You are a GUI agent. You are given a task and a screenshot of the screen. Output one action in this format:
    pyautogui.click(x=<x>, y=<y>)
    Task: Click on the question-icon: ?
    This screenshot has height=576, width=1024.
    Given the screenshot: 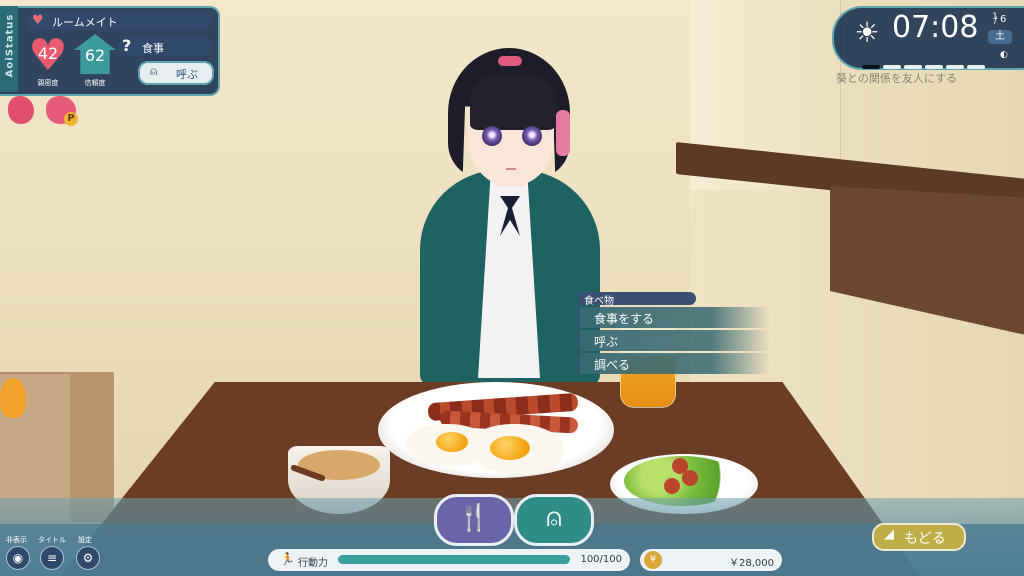 What is the action you would take?
    pyautogui.click(x=127, y=45)
    